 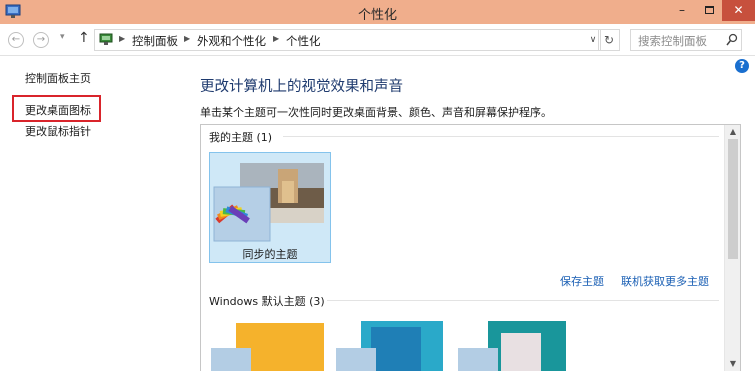 What do you see at coordinates (347, 40) in the screenshot?
I see `breadcrumb: ▶ 控制面板 ▶ 外观和个性化 ▶ 个性化` at bounding box center [347, 40].